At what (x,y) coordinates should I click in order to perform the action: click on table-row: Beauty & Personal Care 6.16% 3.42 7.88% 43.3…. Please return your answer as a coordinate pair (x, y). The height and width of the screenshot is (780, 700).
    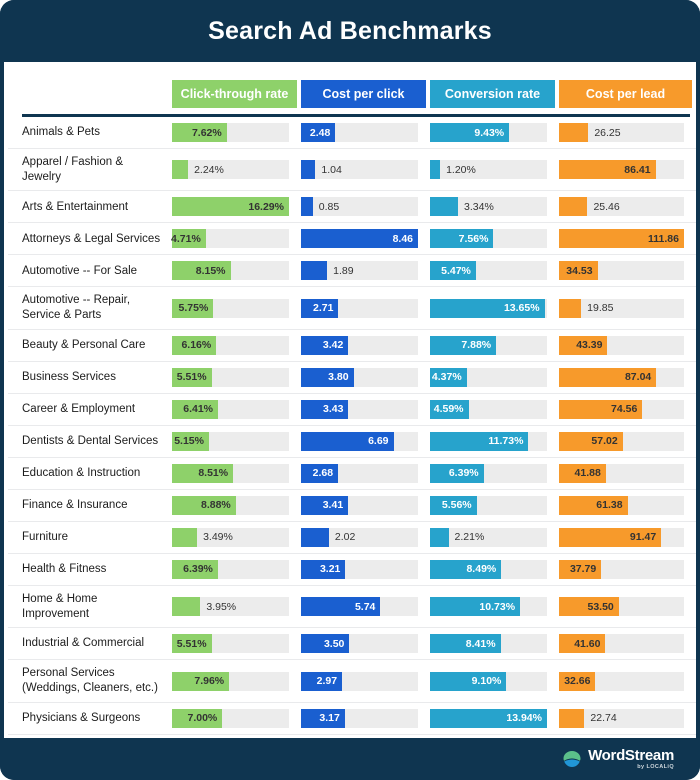
    Looking at the image, I should click on (352, 346).